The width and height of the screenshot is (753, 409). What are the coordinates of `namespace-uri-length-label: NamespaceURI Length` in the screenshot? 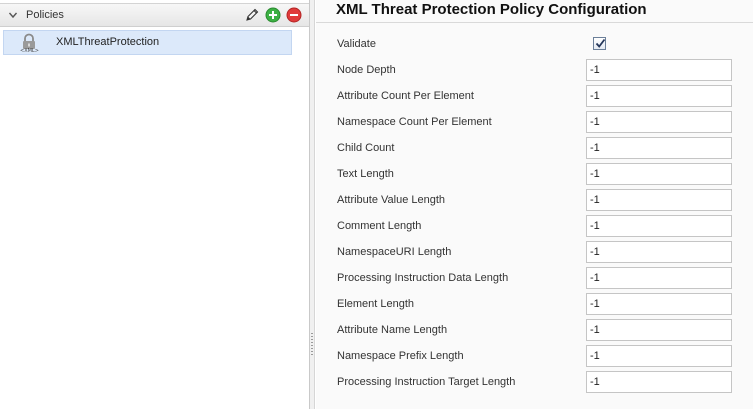 It's located at (394, 252).